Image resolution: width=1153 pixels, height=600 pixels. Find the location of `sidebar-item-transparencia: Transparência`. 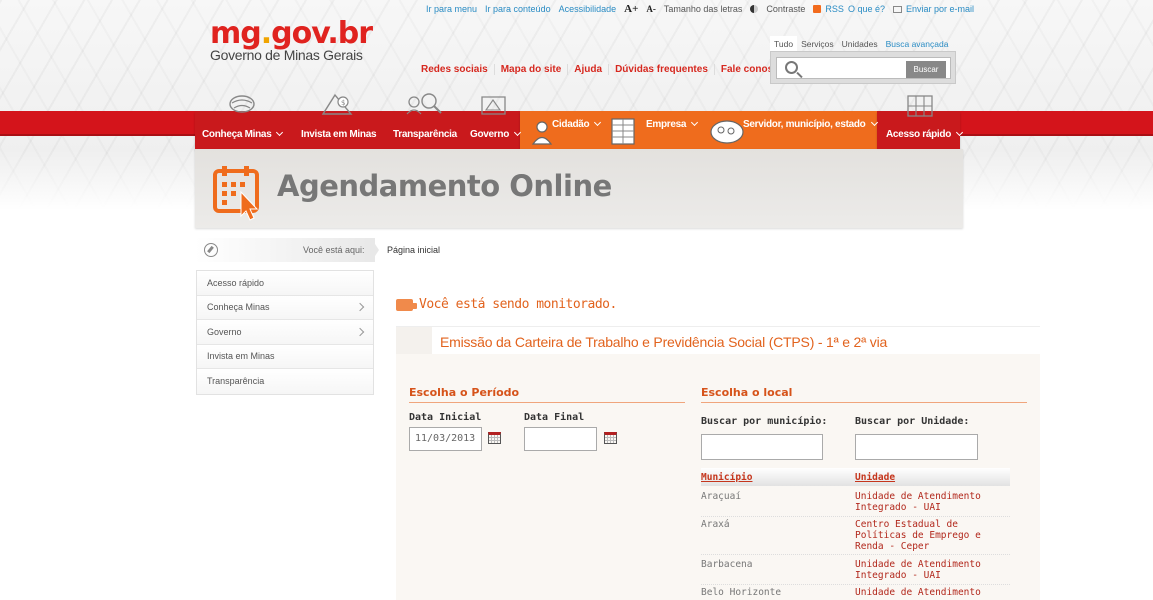

sidebar-item-transparencia: Transparência is located at coordinates (285, 381).